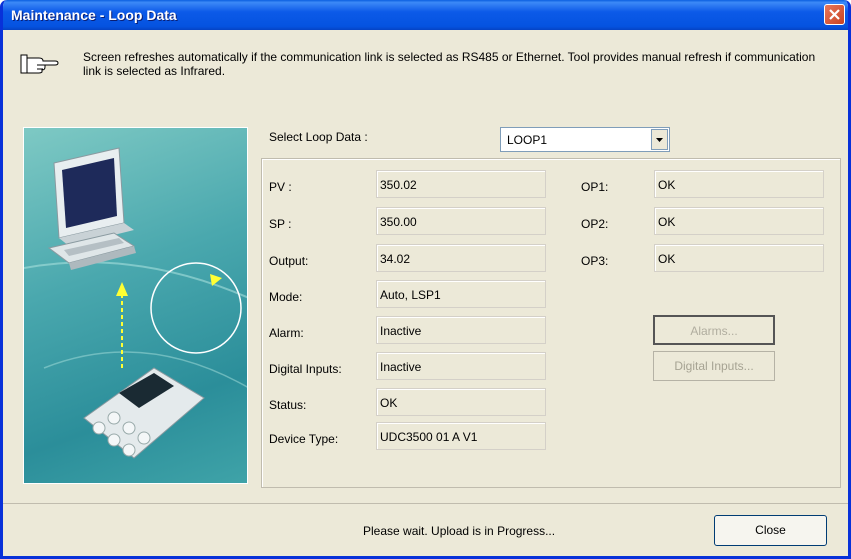 The height and width of the screenshot is (559, 851). What do you see at coordinates (304, 439) in the screenshot?
I see `device-type-label: Device Type:` at bounding box center [304, 439].